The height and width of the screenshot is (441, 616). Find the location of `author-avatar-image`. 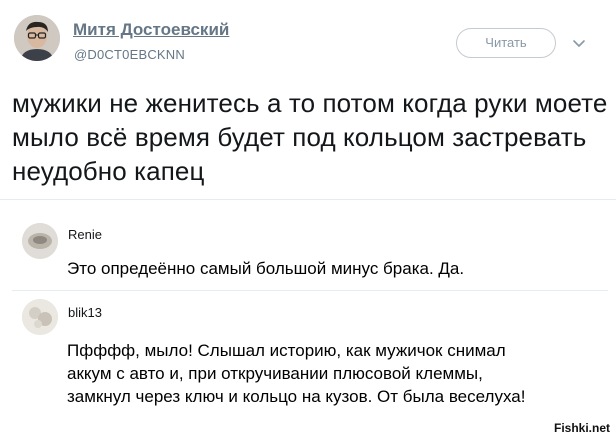

author-avatar-image is located at coordinates (37, 38).